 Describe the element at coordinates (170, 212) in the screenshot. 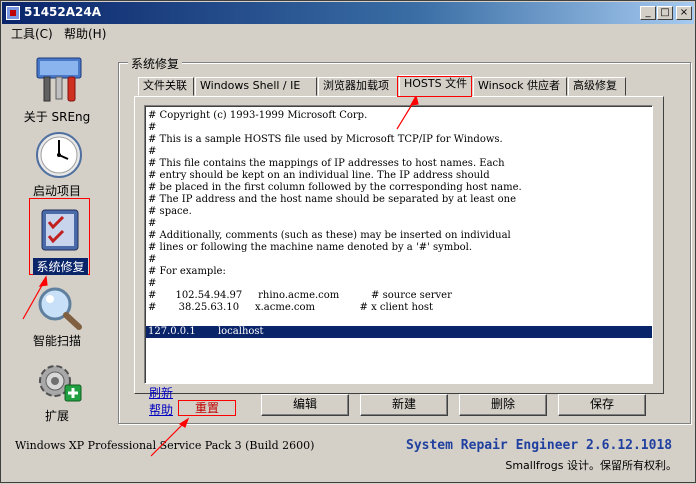

I see `hosts-line: # space.` at that location.